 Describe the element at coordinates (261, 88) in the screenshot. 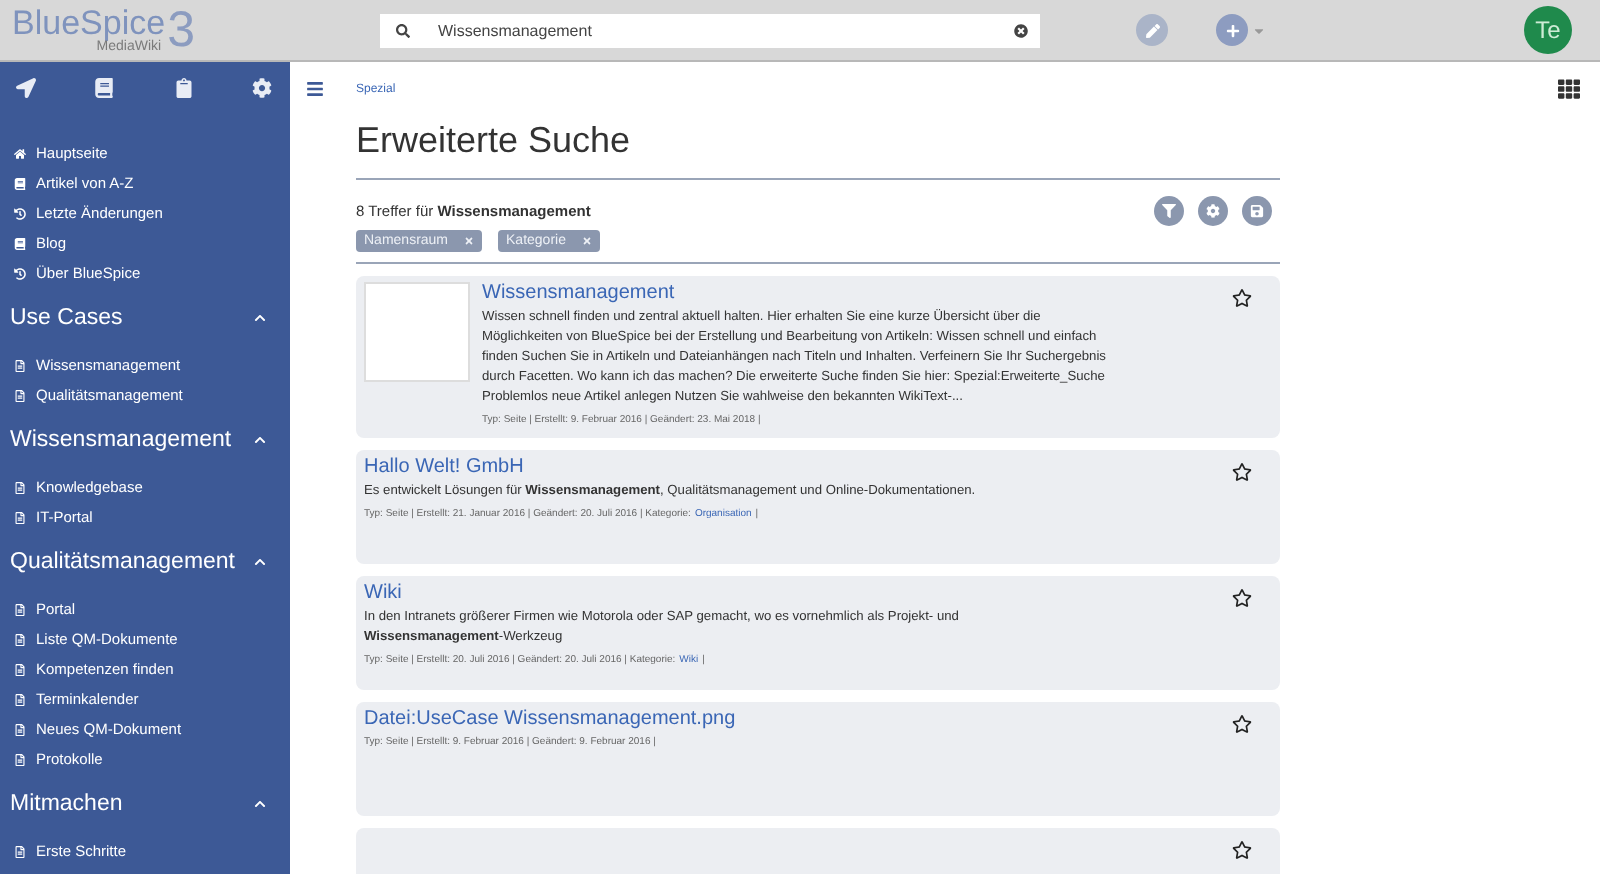

I see `settings-icon` at that location.